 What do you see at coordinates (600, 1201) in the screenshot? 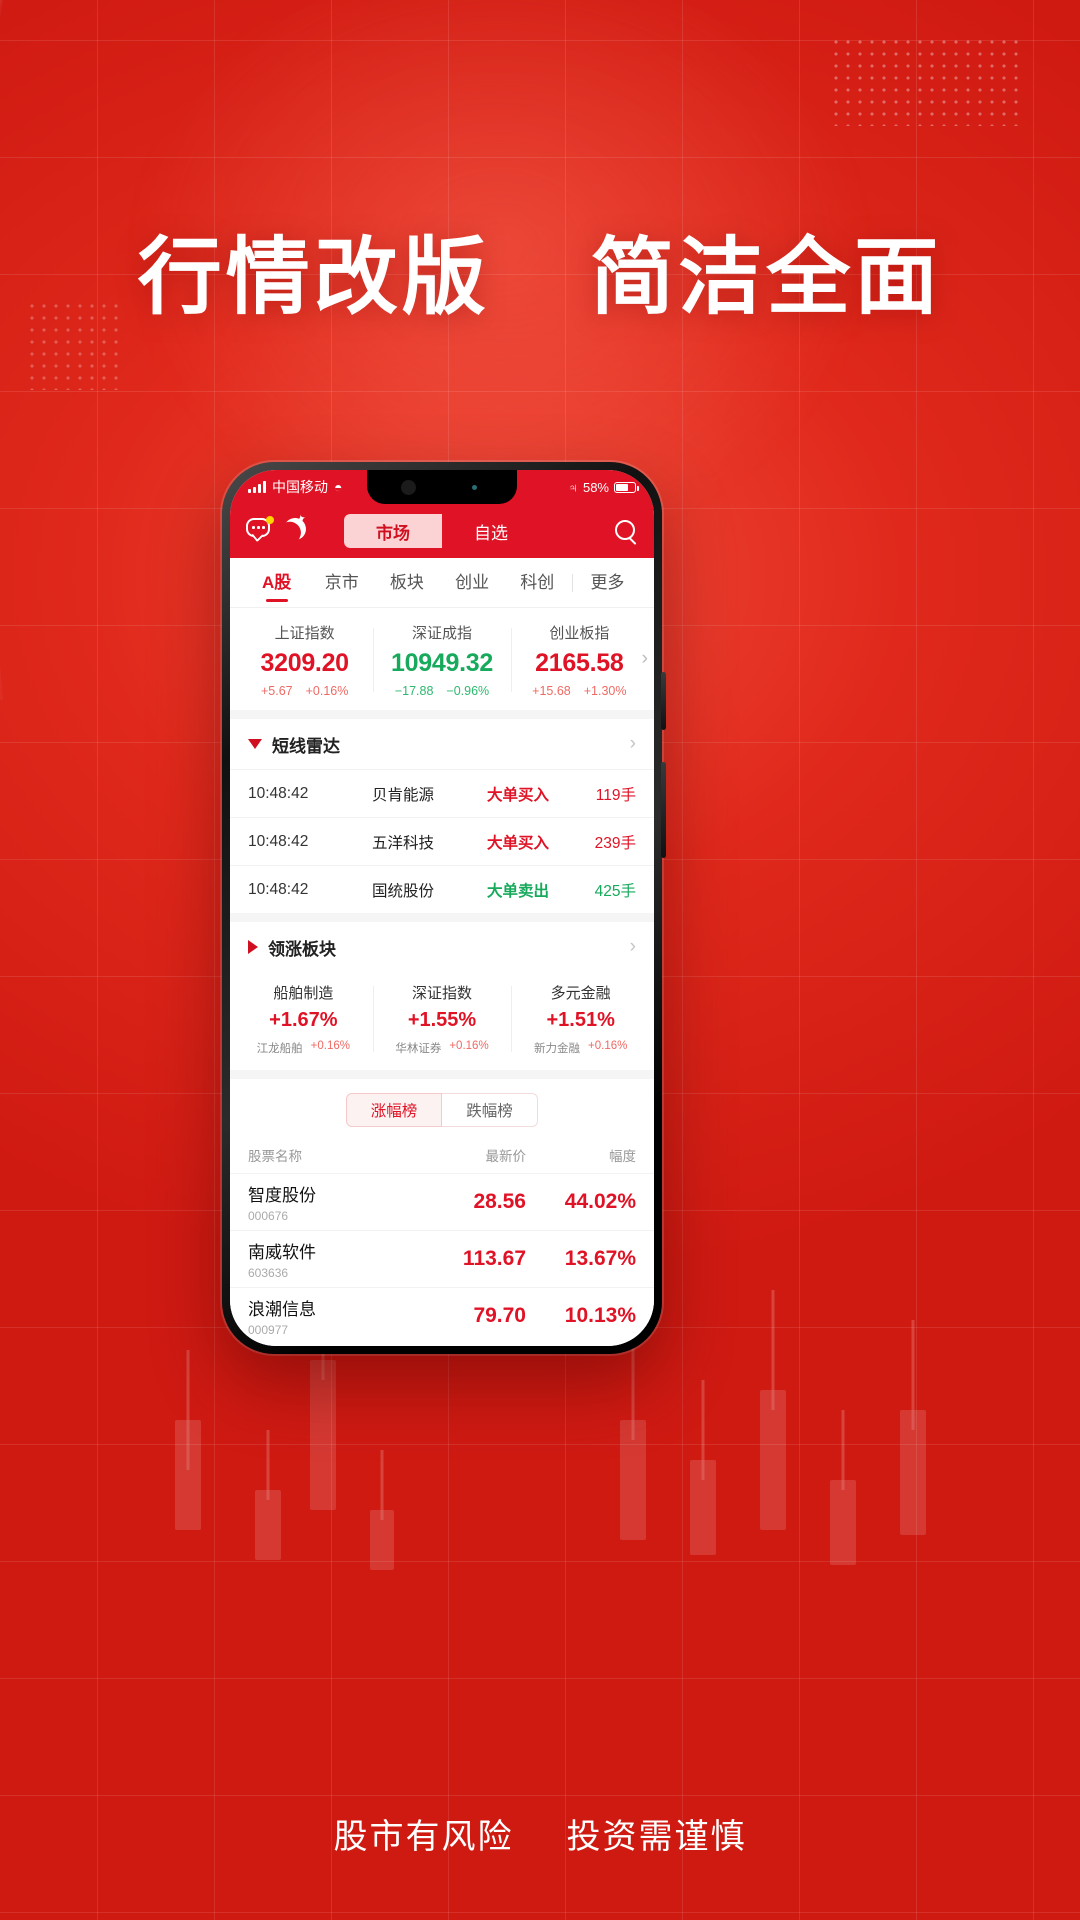
I see `stock-pct: 44.02%` at bounding box center [600, 1201].